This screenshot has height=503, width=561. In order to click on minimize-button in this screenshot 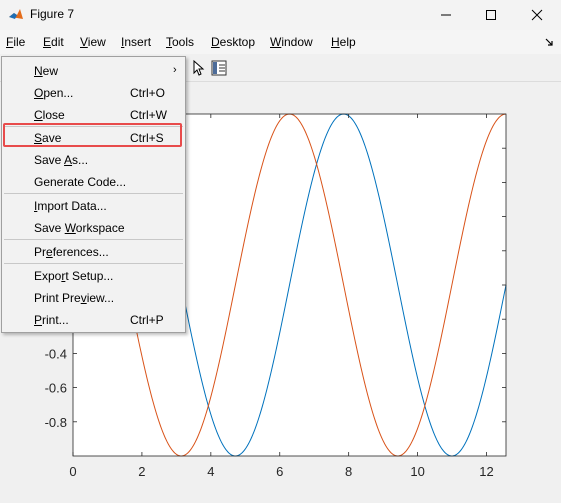, I will do `click(446, 15)`.